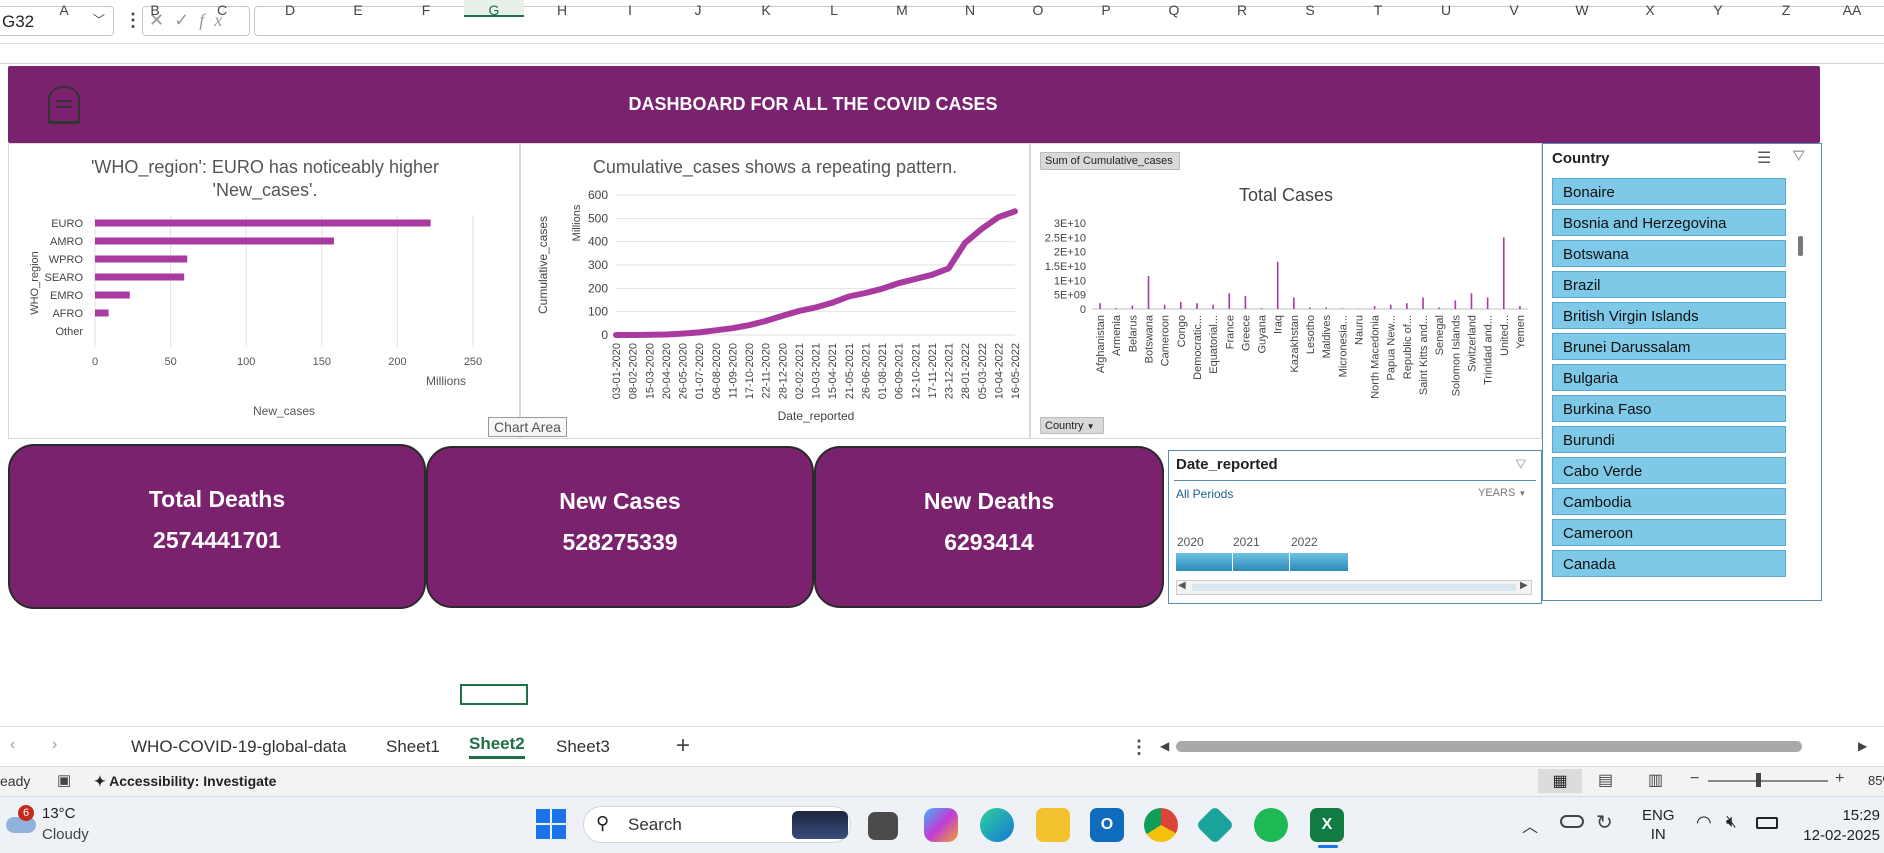 The width and height of the screenshot is (1884, 853). What do you see at coordinates (1605, 780) in the screenshot?
I see `page-layout-icon: ▤` at bounding box center [1605, 780].